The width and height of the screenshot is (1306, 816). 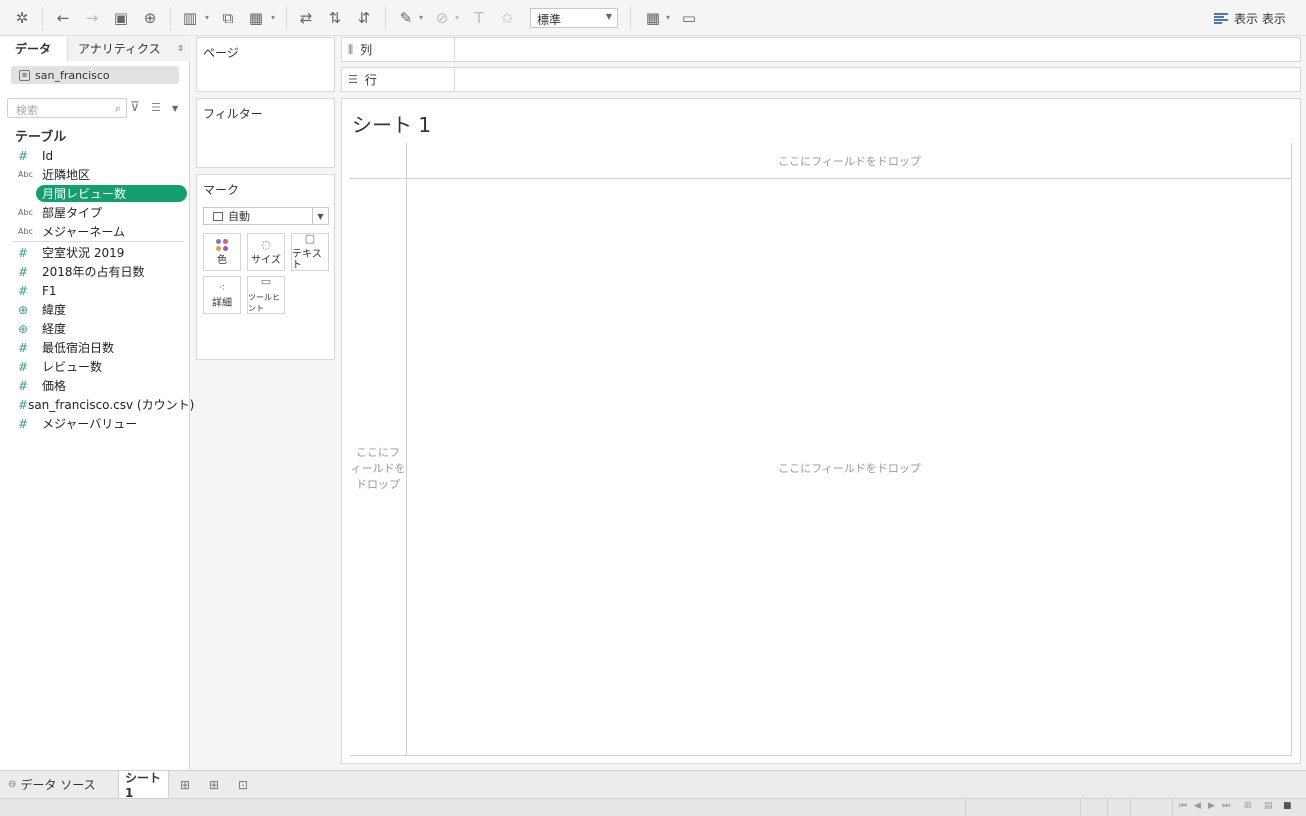 I want to click on swap-rows-columns-icon: ⇄, so click(x=306, y=18).